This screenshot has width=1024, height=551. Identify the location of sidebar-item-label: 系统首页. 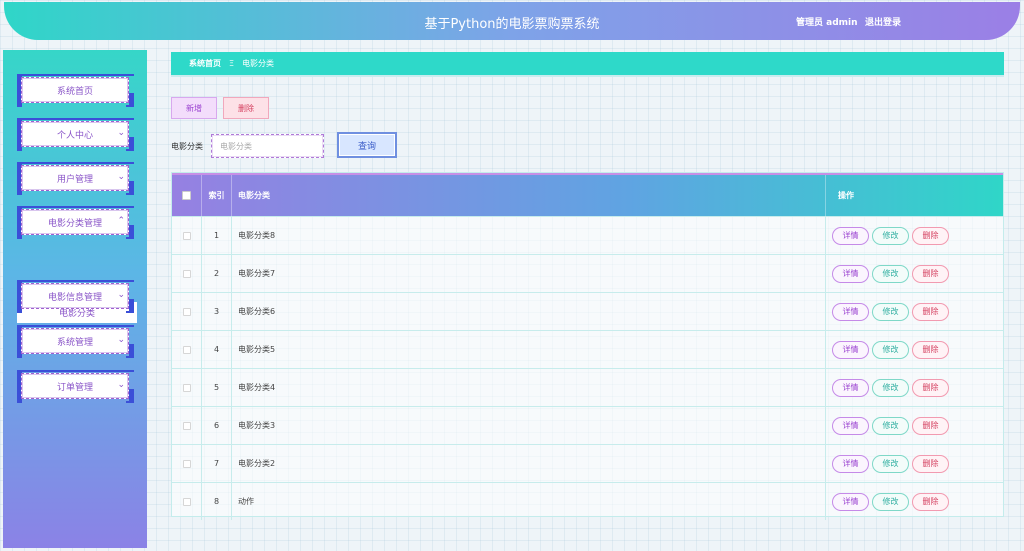
(75, 90).